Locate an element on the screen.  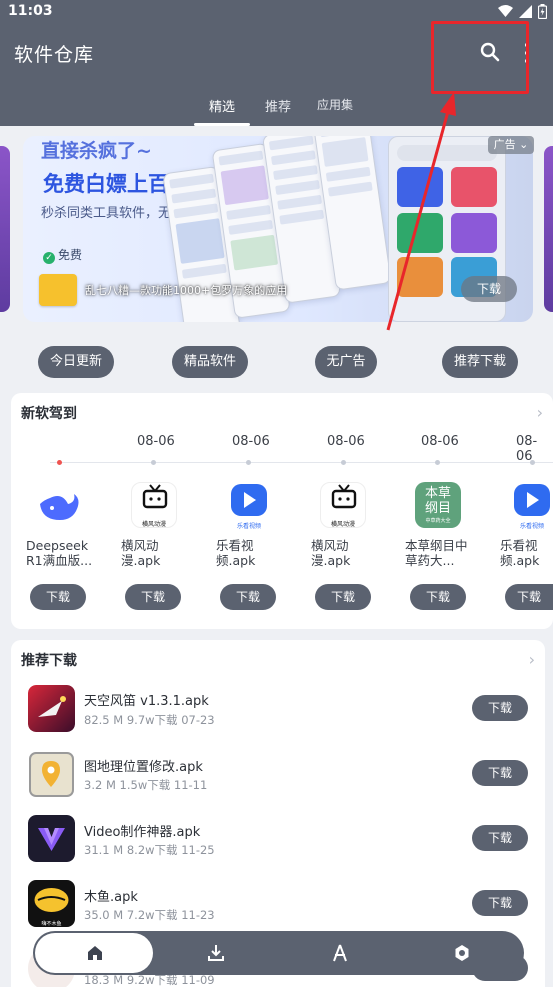
wooden-fish-app-icon: 嗨不木鱼 is located at coordinates (51, 903).